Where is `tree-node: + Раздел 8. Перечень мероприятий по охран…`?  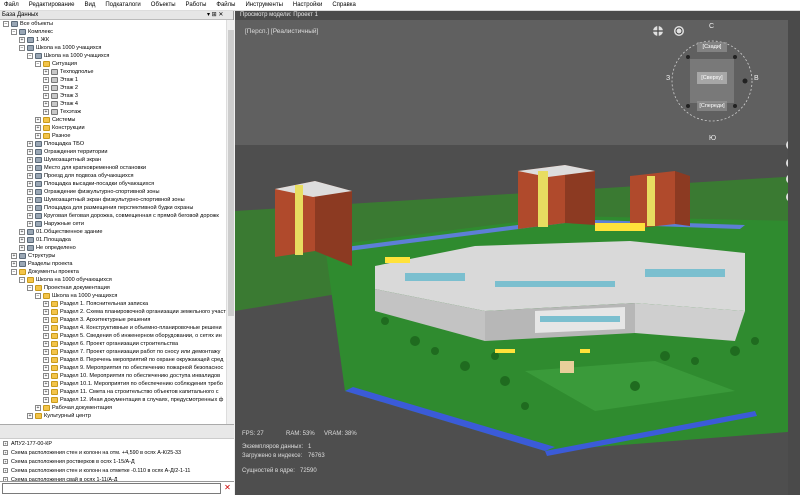
tree-node: + Раздел 8. Перечень мероприятий по охран… is located at coordinates (133, 360).